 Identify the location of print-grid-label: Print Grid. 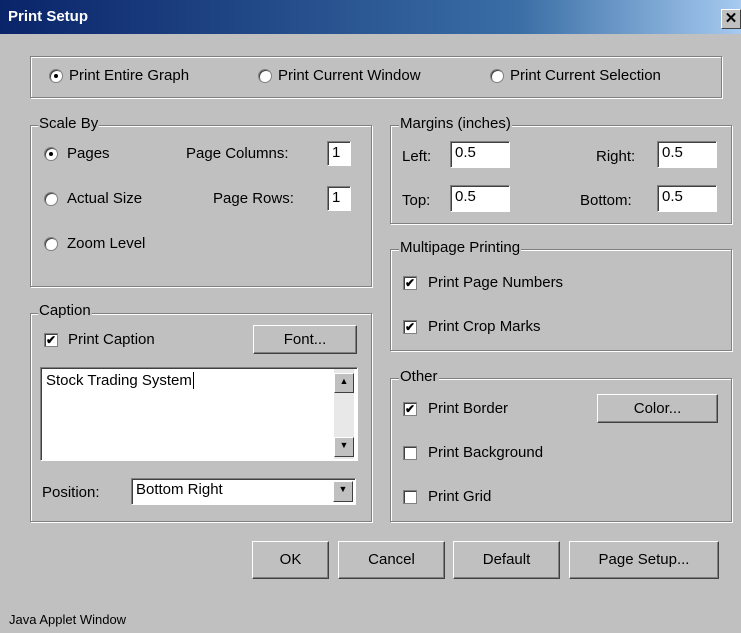
(460, 496).